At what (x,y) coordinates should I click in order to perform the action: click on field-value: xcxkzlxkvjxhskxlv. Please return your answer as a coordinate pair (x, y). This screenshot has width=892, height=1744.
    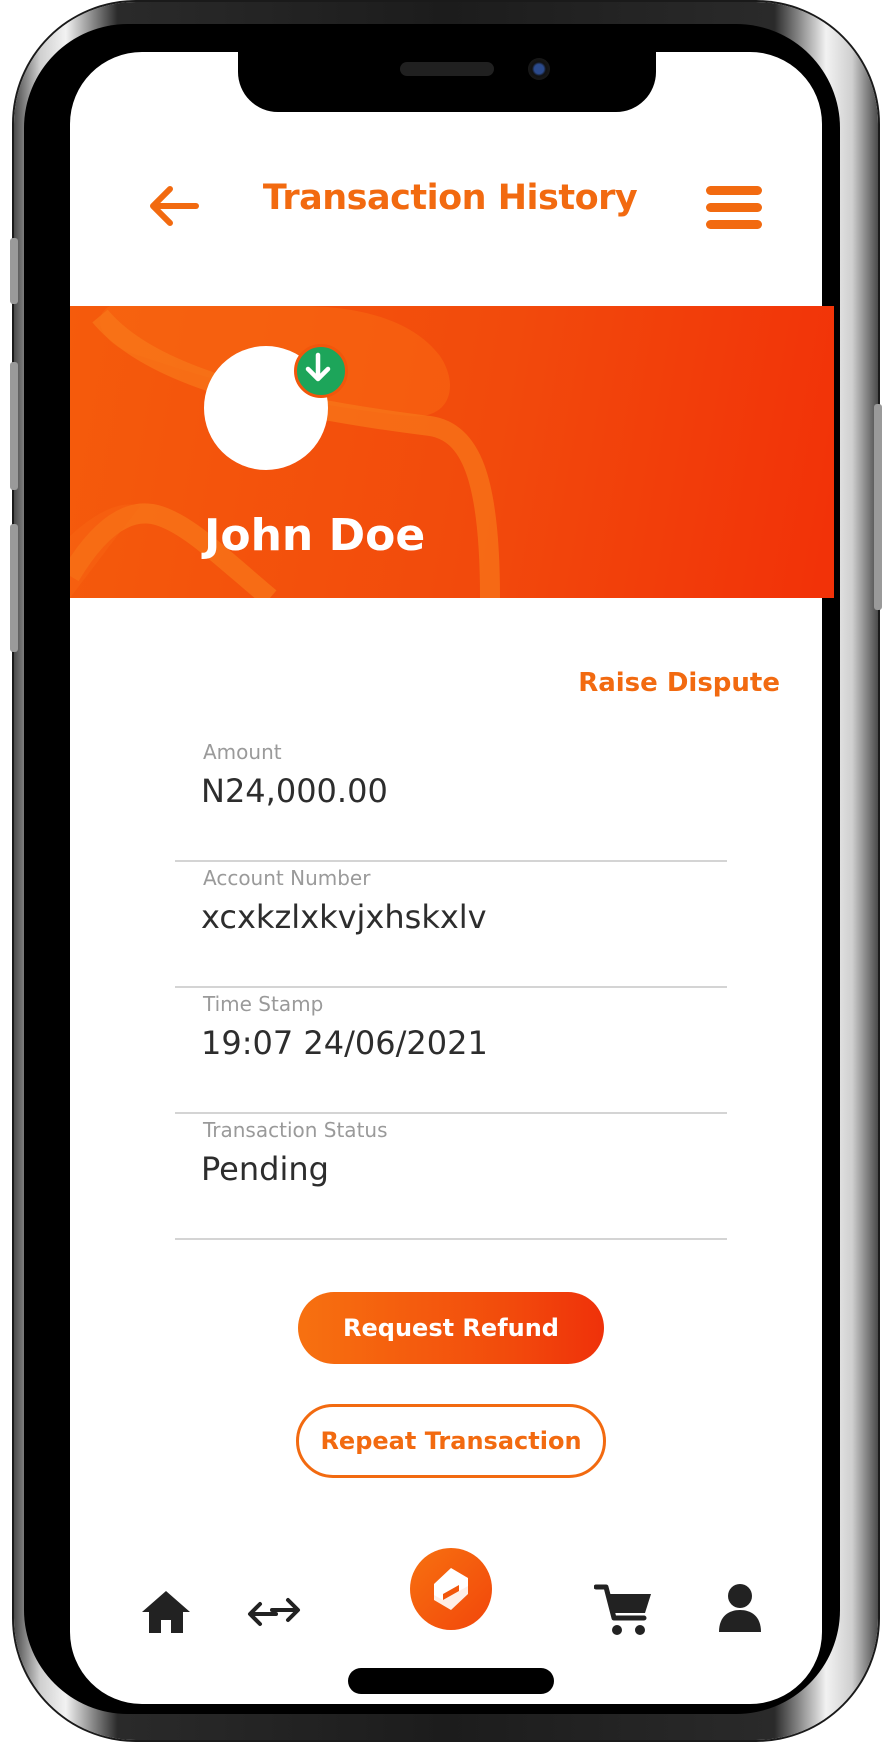
    Looking at the image, I should click on (344, 917).